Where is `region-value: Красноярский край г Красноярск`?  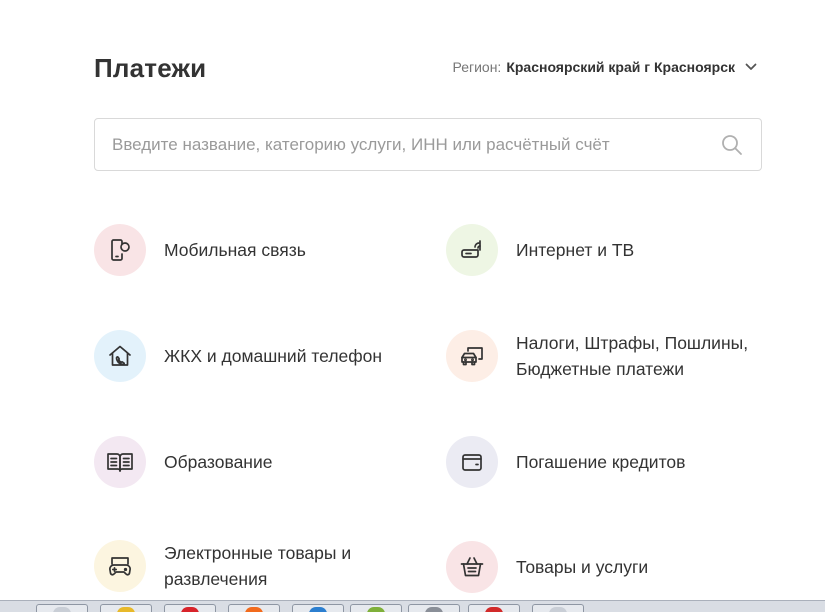 region-value: Красноярский край г Красноярск is located at coordinates (620, 67).